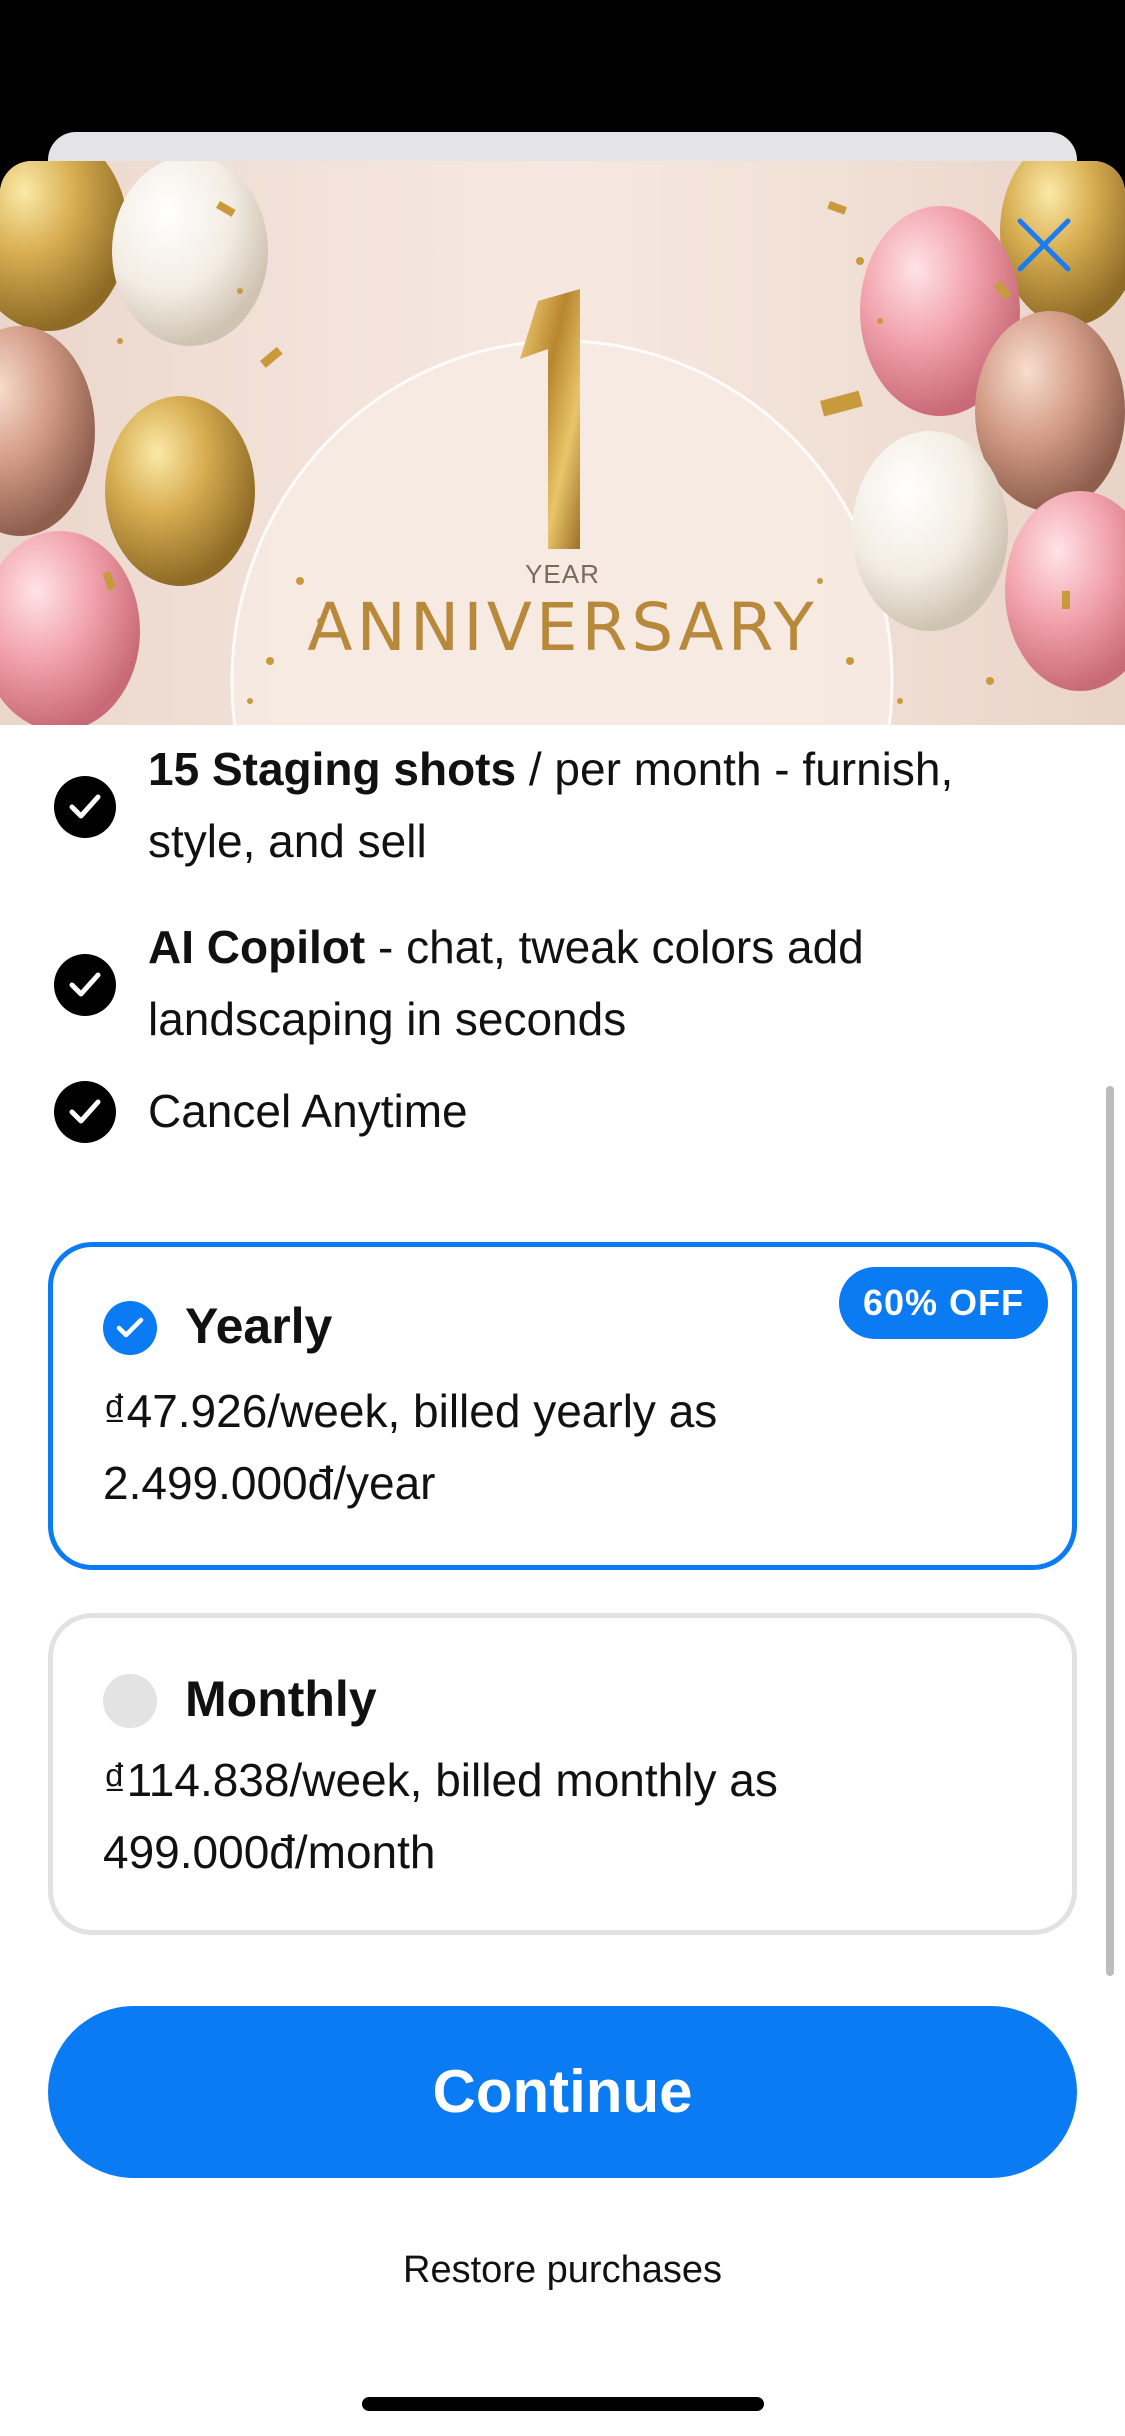 The height and width of the screenshot is (2436, 1125). Describe the element at coordinates (562, 627) in the screenshot. I see `anniversary-title: ANNIVERSARY` at that location.